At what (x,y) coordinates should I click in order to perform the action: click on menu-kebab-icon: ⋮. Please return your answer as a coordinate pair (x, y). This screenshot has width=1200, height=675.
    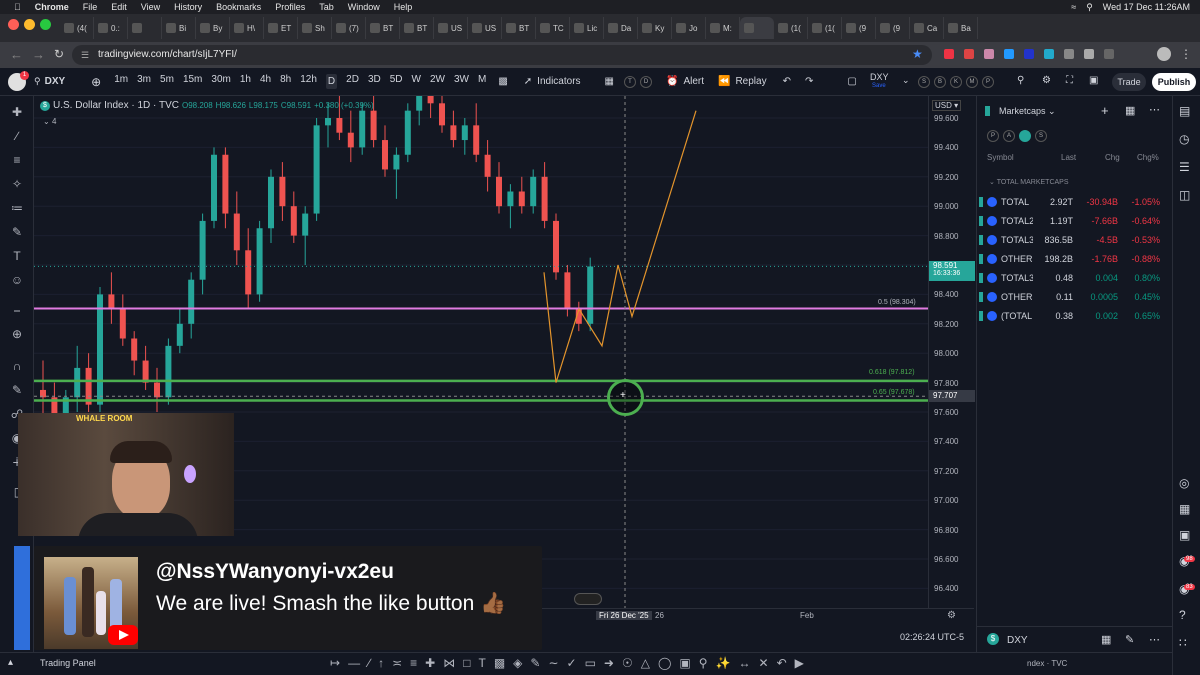
    Looking at the image, I should click on (1186, 54).